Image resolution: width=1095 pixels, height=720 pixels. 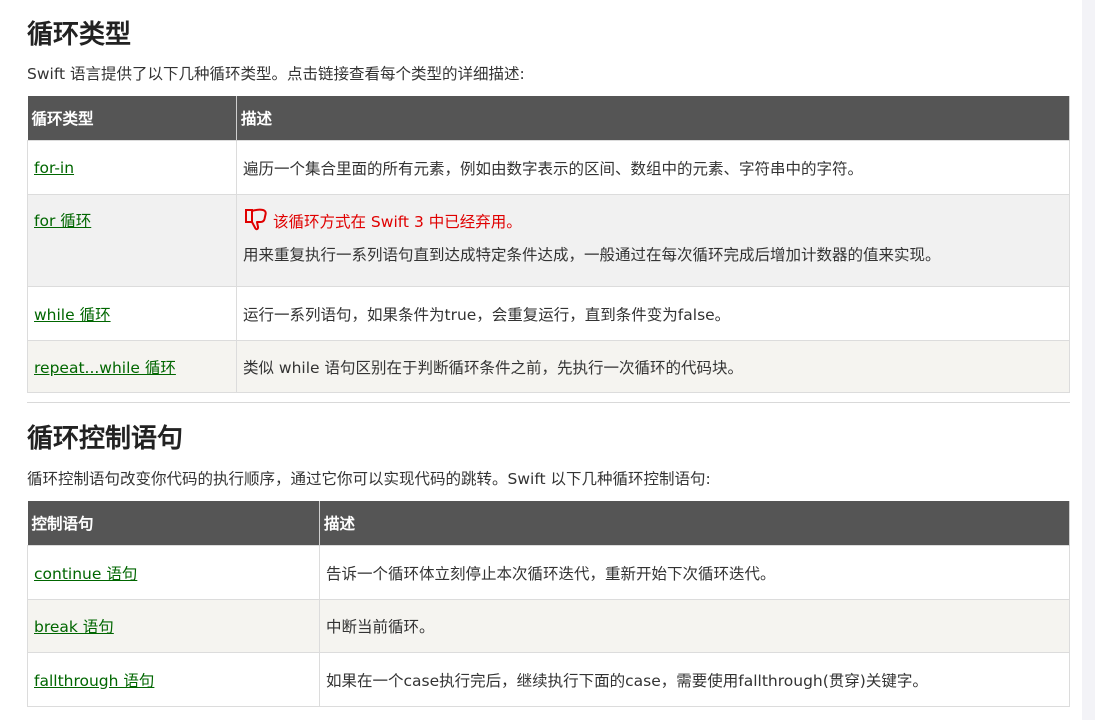 I want to click on row-description: 遍历一个集合里面的所有元素，例如由数字表示的区间、数组中的元素、字符串中的字符。, so click(x=653, y=167).